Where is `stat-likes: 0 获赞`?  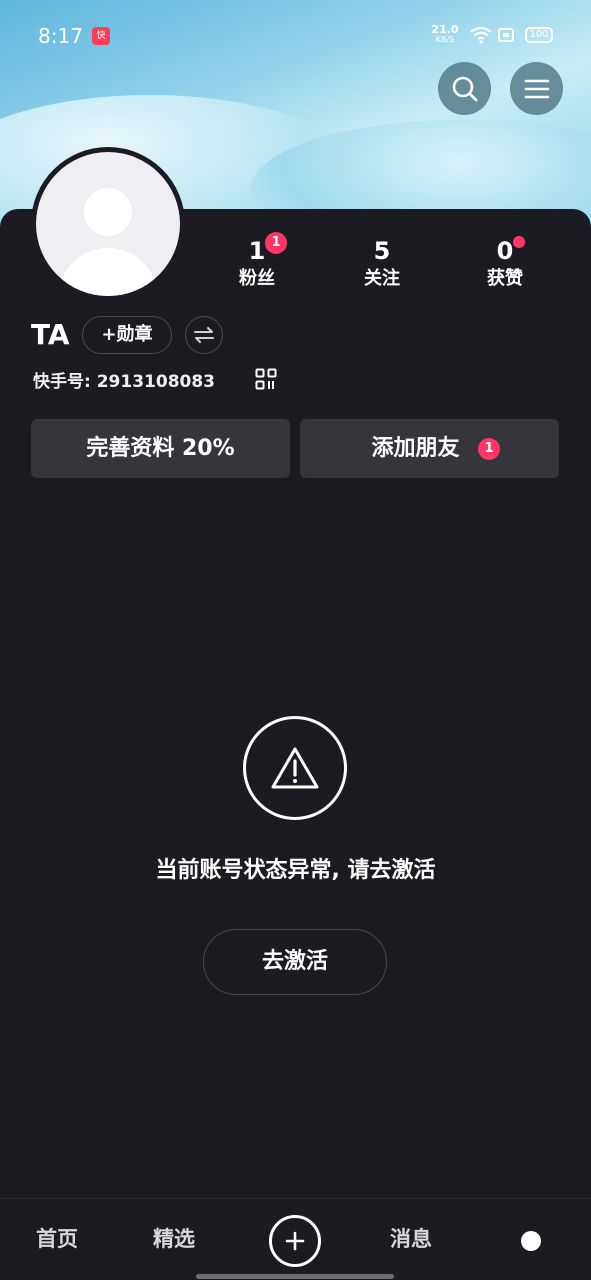
stat-likes: 0 获赞 is located at coordinates (505, 264).